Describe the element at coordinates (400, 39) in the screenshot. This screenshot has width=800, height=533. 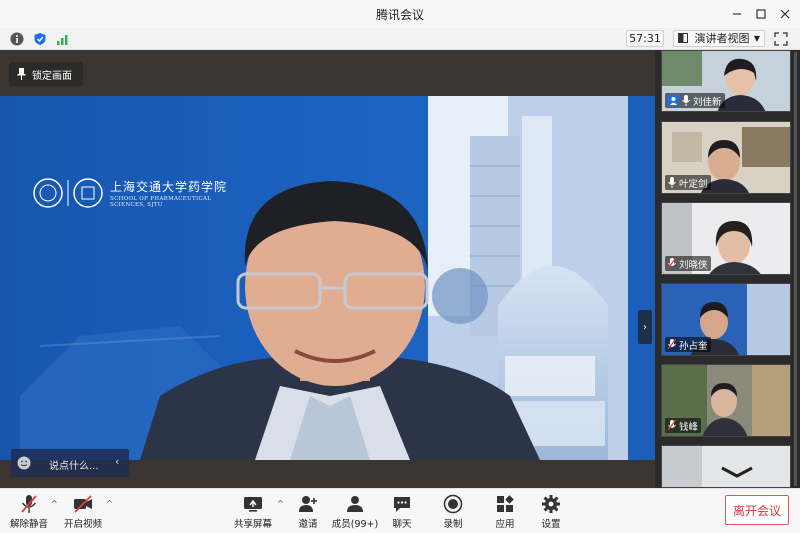
I see `info-toolbar: 57:31 演讲者视图 ▼` at that location.